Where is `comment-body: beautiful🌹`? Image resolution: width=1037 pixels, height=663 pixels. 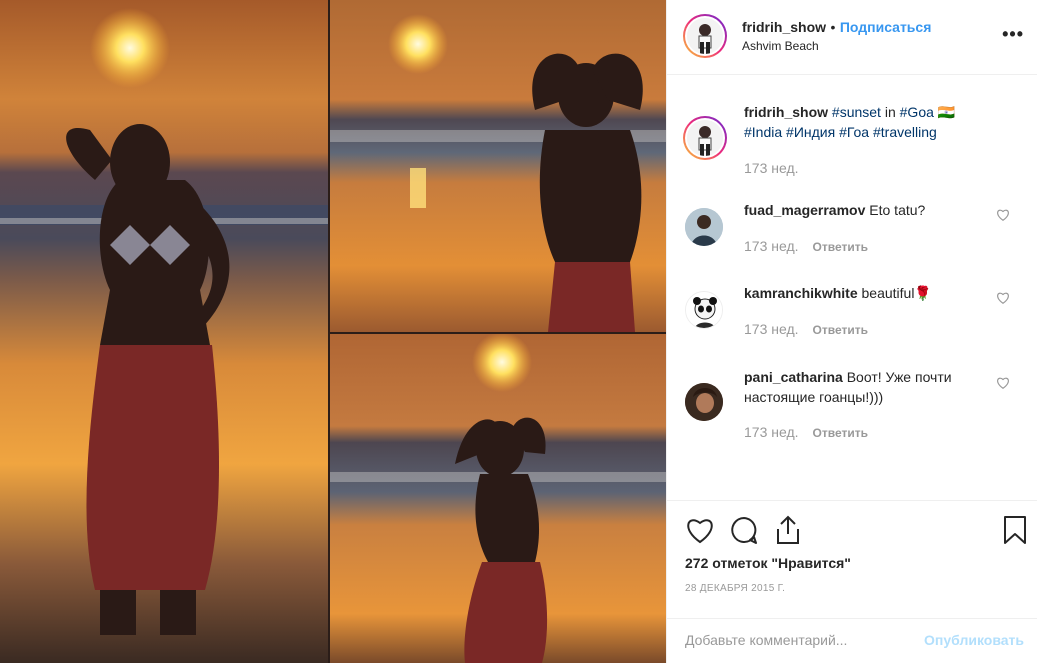 comment-body: beautiful🌹 is located at coordinates (896, 293).